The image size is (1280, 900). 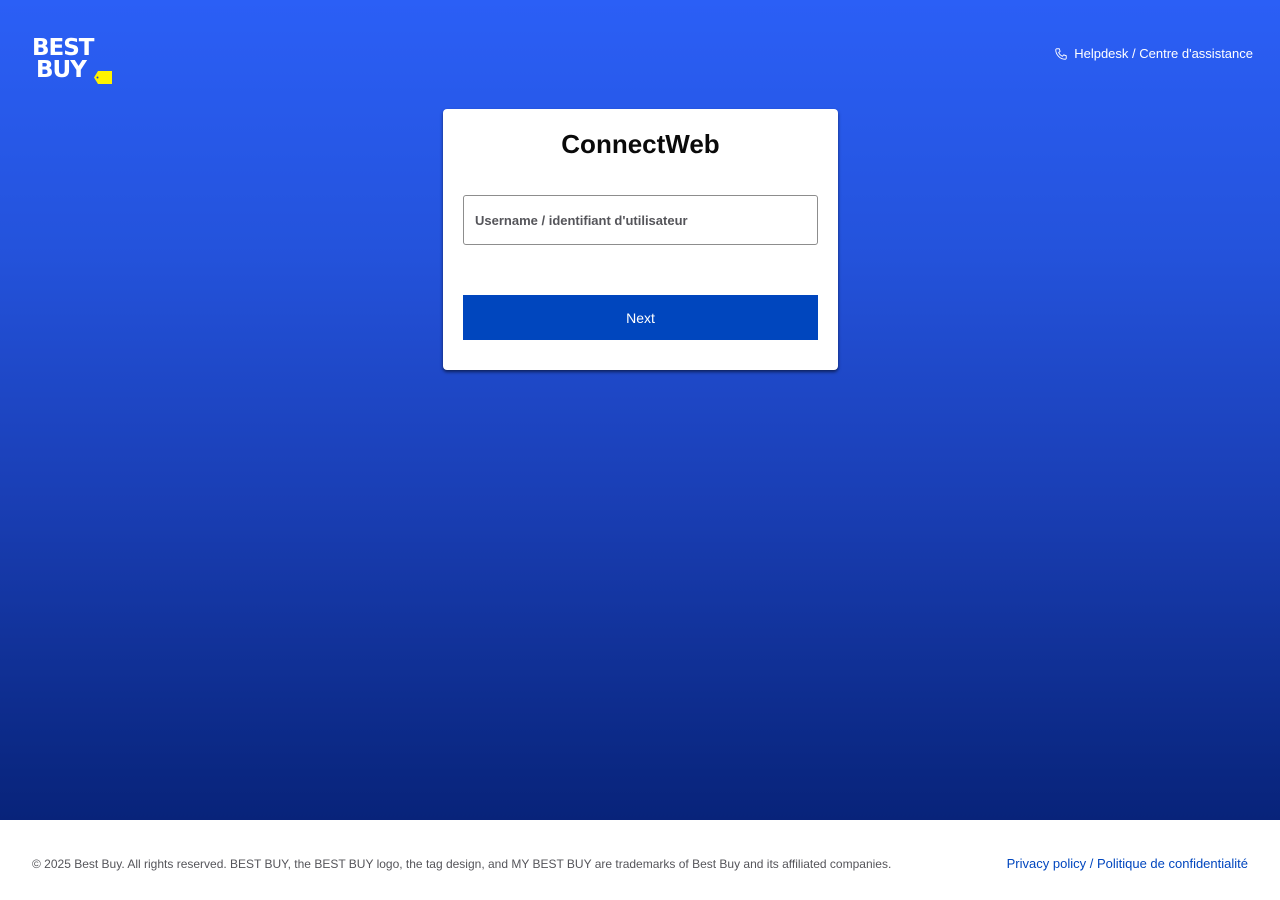 I want to click on next-button: Next, so click(x=640, y=317).